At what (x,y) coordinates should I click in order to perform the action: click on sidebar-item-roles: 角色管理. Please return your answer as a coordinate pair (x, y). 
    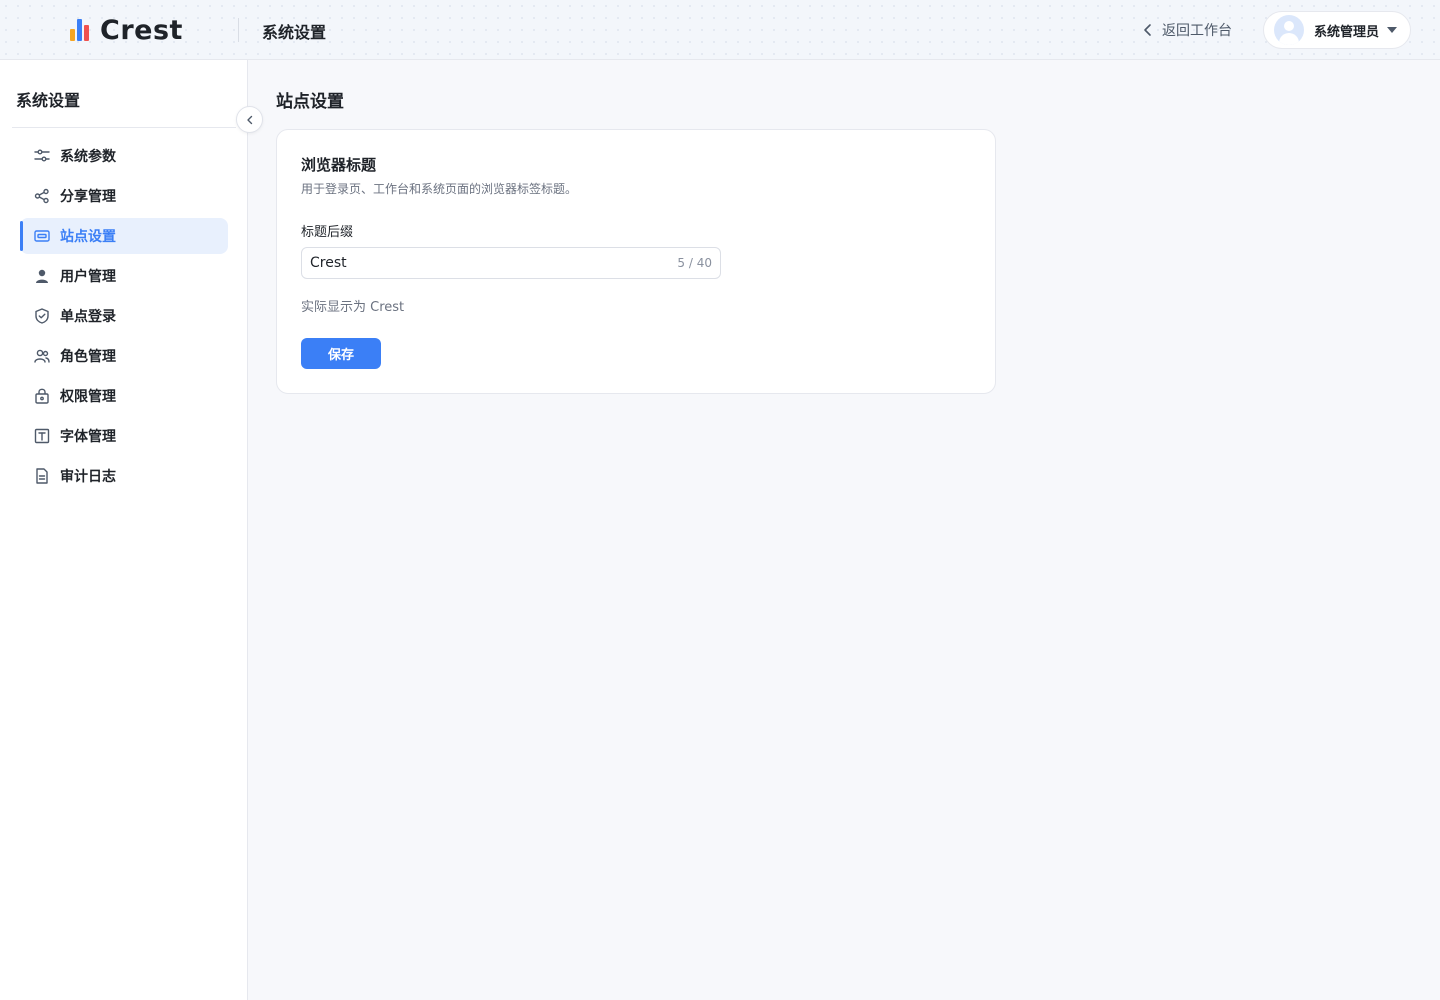
    Looking at the image, I should click on (124, 356).